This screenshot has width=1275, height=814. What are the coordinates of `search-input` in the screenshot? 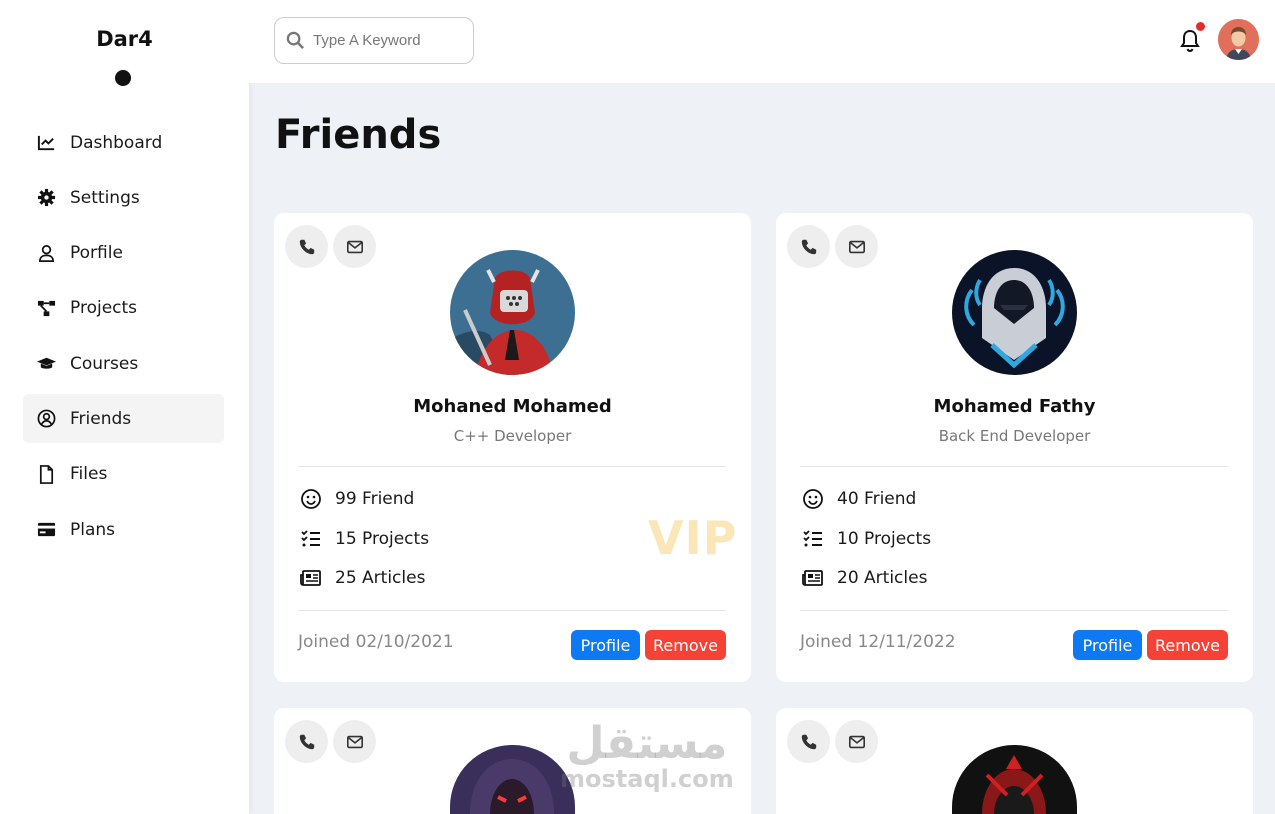 It's located at (388, 40).